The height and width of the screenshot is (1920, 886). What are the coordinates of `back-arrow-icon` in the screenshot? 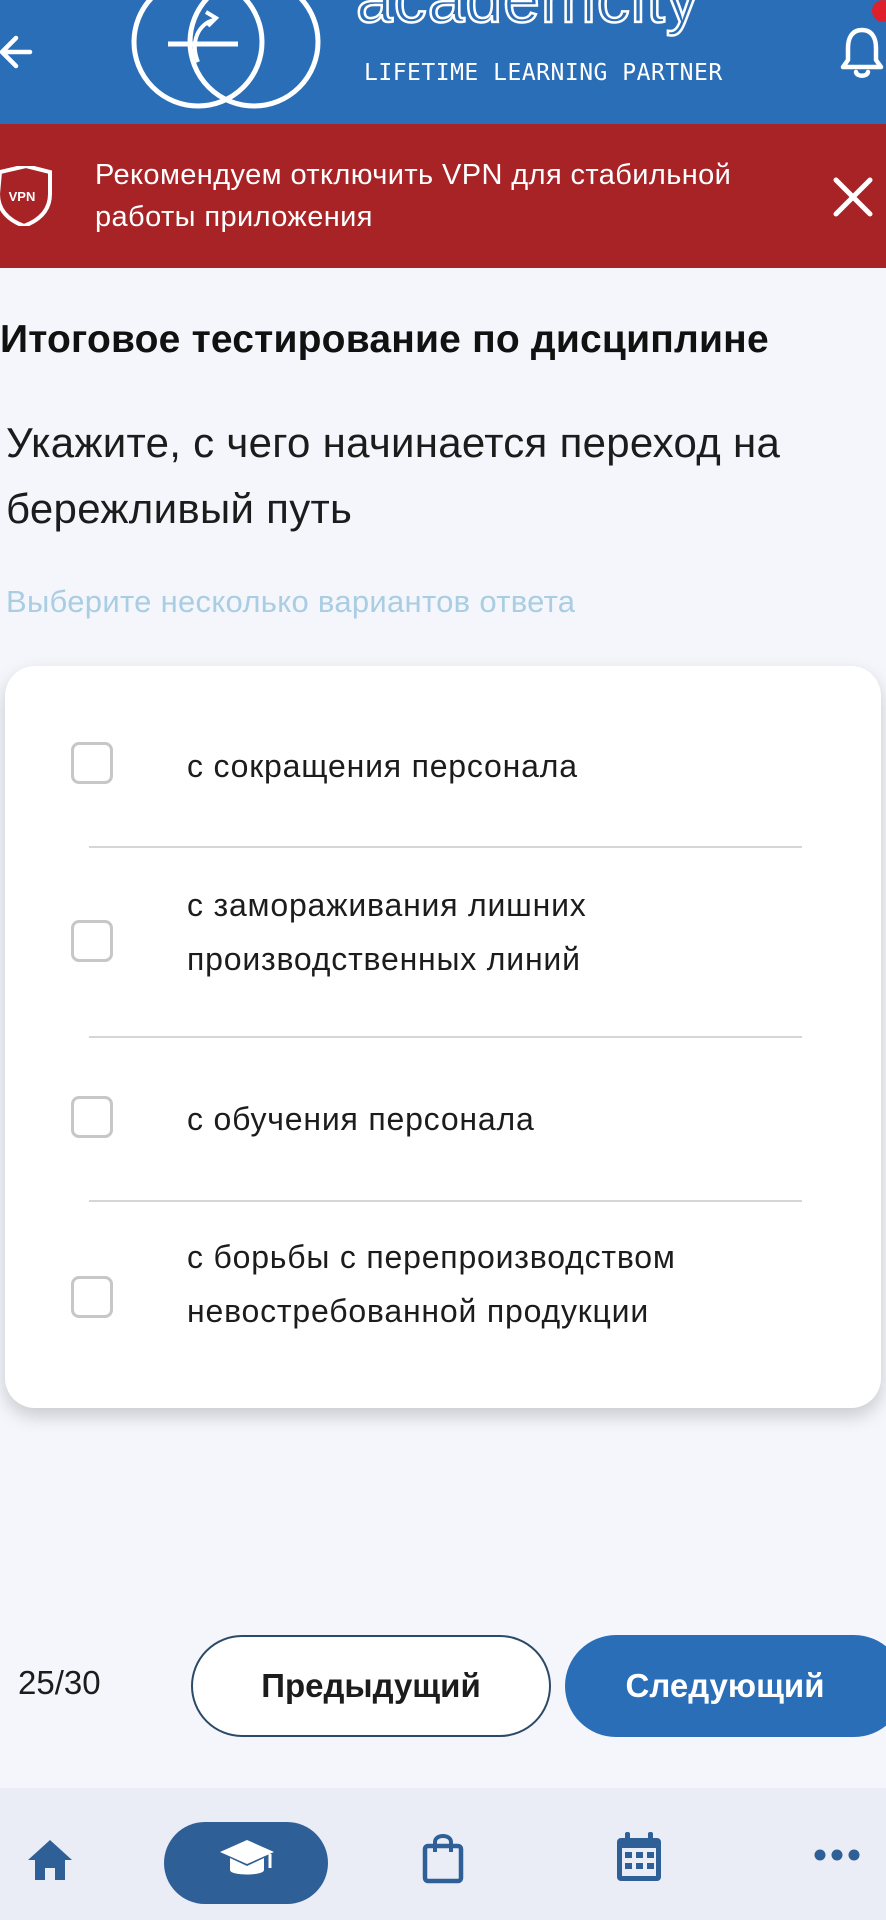 It's located at (20, 52).